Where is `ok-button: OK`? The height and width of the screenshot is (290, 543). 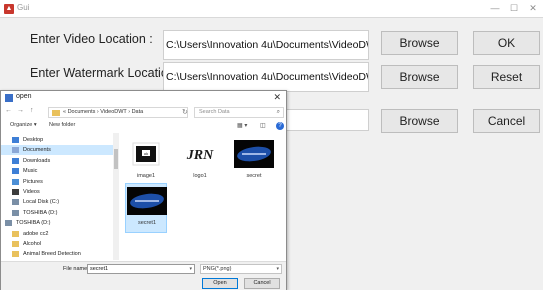
ok-button: OK is located at coordinates (506, 43).